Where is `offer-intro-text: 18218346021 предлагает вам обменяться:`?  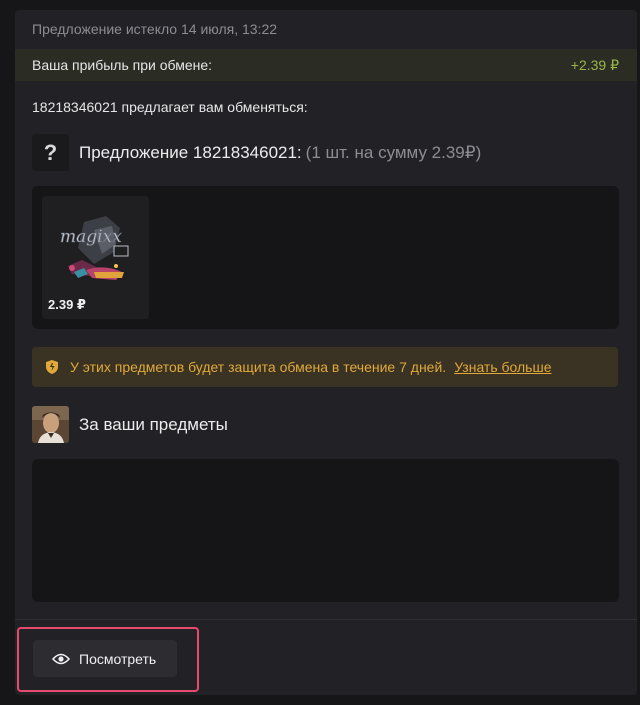
offer-intro-text: 18218346021 предлагает вам обменяться: is located at coordinates (170, 107).